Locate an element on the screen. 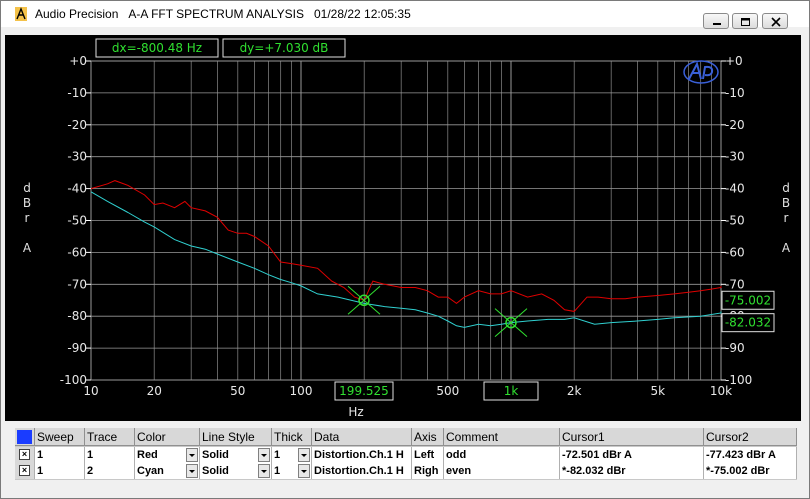 The image size is (810, 499). x-tick-label: 10k is located at coordinates (721, 391).